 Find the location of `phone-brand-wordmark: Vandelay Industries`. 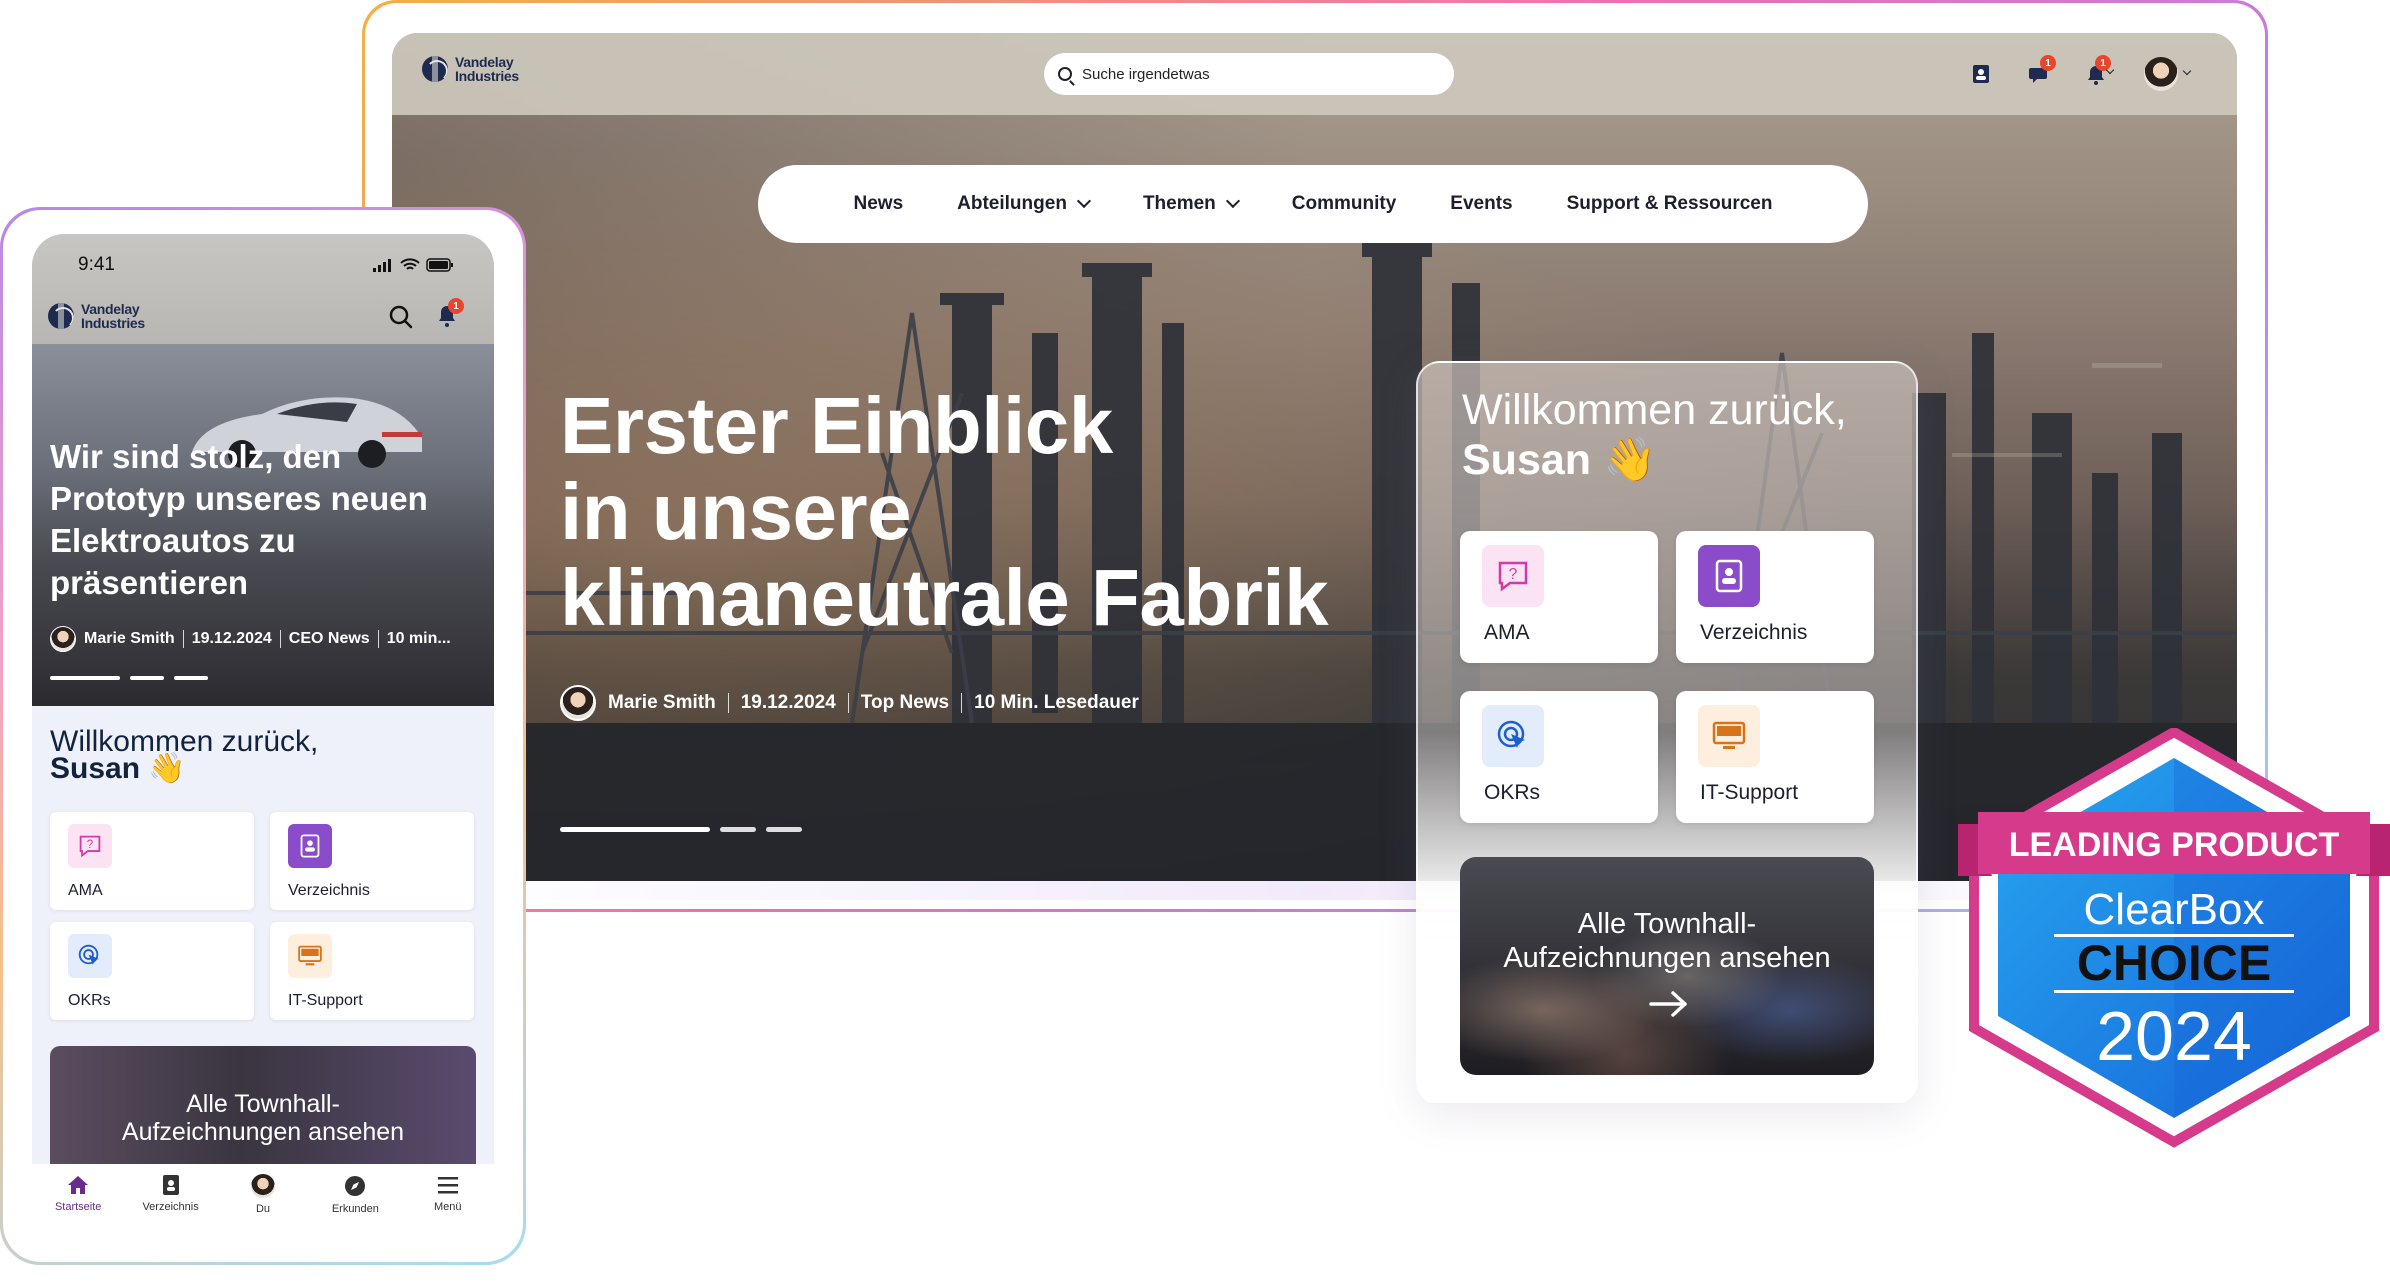

phone-brand-wordmark: Vandelay Industries is located at coordinates (113, 316).